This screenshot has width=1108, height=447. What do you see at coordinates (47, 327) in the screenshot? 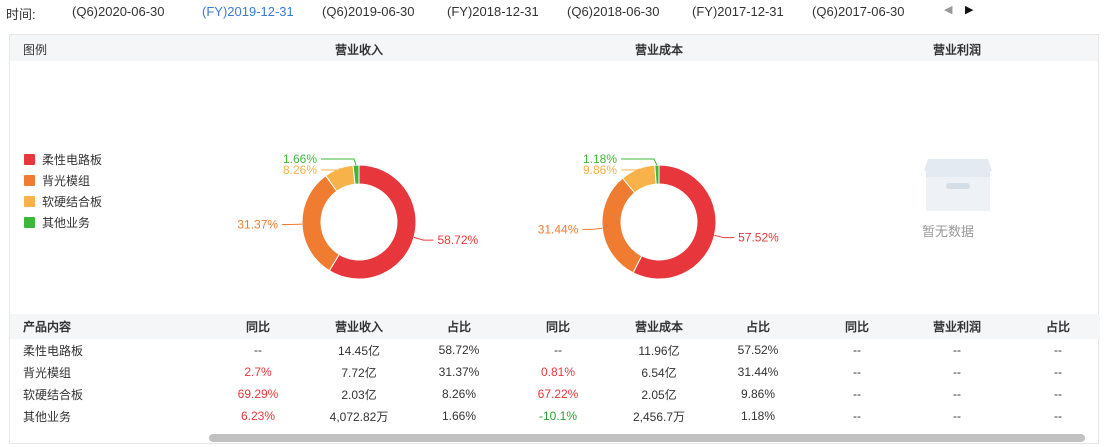
I see `column-header: 产品内容` at bounding box center [47, 327].